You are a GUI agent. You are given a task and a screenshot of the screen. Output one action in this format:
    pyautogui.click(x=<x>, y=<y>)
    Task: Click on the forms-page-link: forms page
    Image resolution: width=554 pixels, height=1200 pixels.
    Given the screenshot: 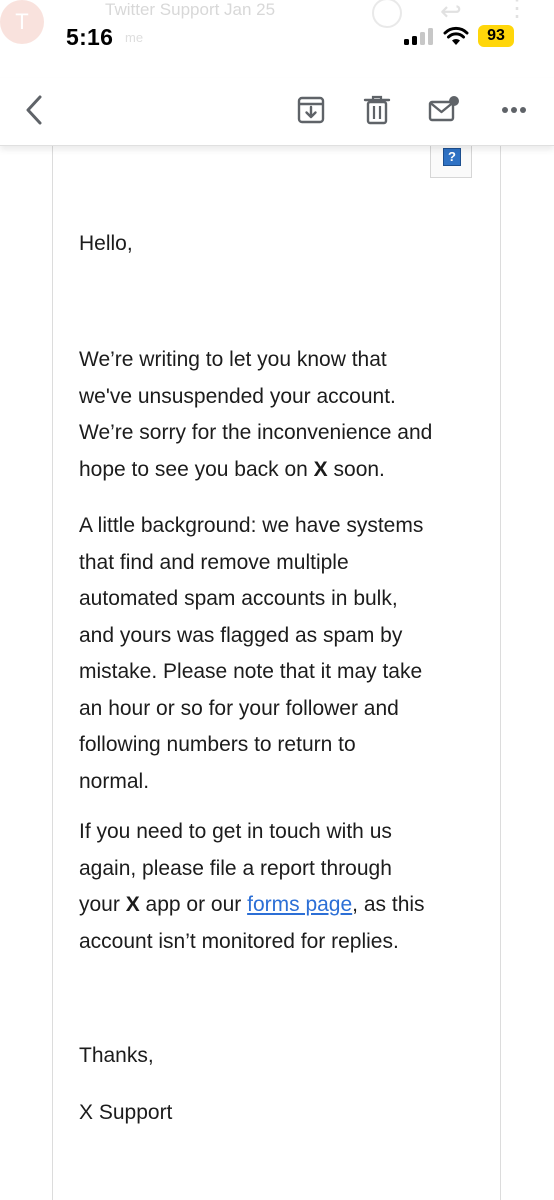 What is the action you would take?
    pyautogui.click(x=299, y=904)
    